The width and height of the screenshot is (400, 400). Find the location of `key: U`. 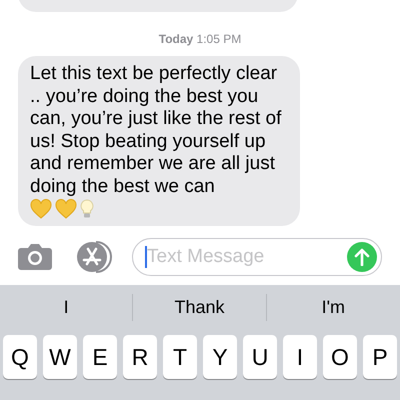

key: U is located at coordinates (260, 357).